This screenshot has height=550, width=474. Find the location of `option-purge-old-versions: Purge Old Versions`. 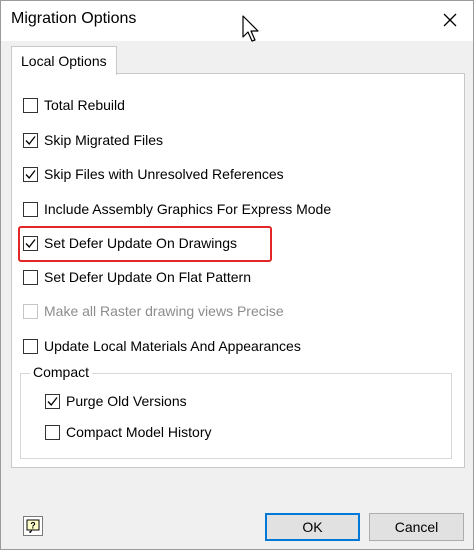

option-purge-old-versions: Purge Old Versions is located at coordinates (116, 401).